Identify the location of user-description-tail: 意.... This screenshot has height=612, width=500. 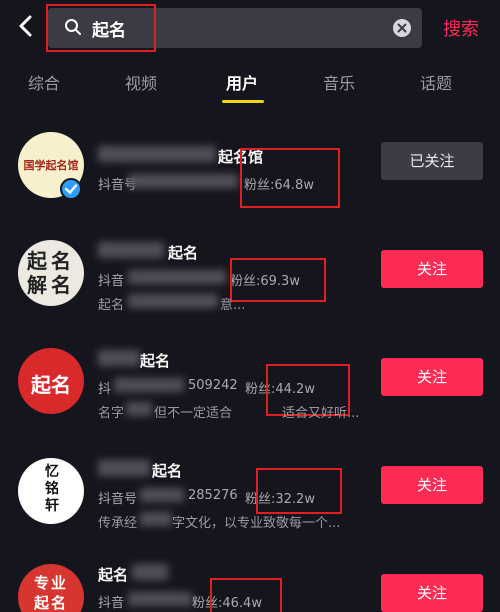
(233, 305).